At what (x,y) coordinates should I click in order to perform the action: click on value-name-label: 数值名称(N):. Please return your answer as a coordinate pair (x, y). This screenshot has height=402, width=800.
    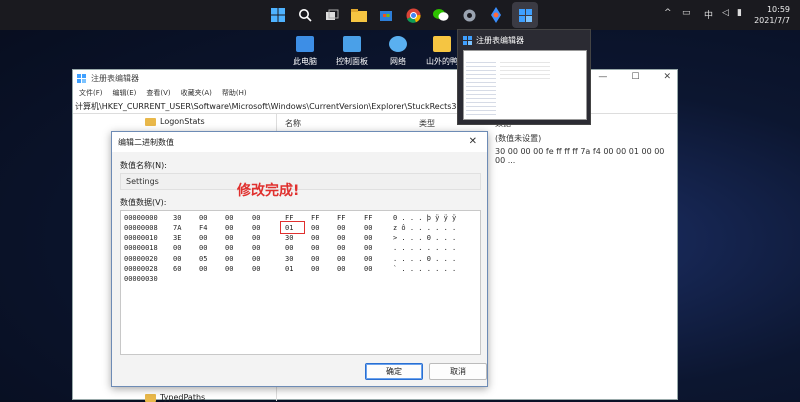
    Looking at the image, I should click on (143, 165).